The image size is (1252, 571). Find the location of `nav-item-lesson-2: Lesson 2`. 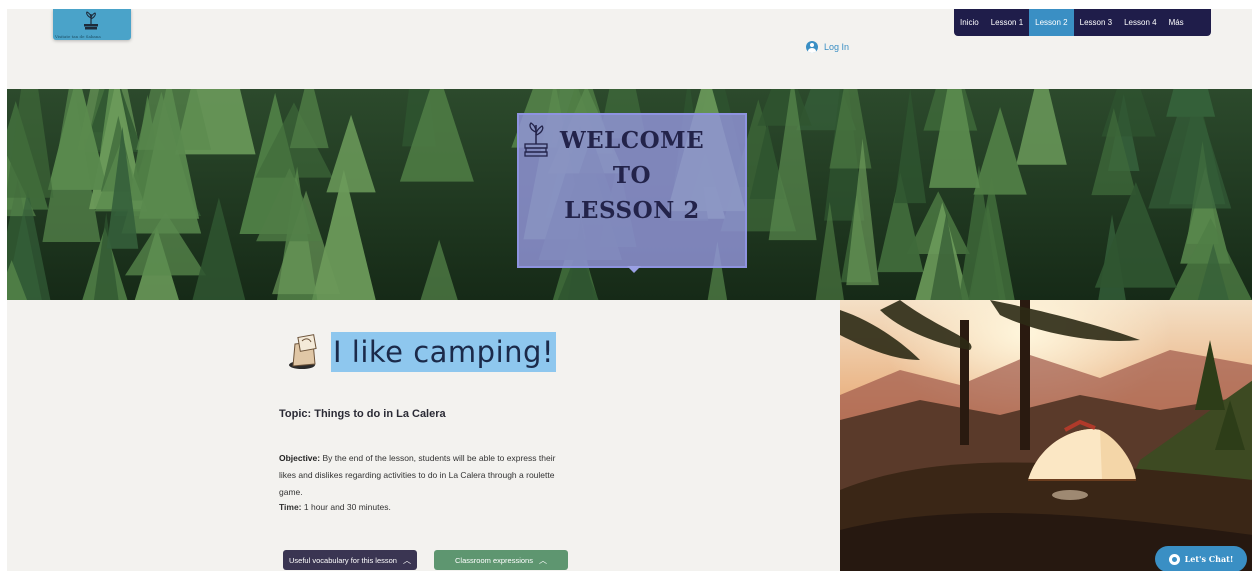

nav-item-lesson-2: Lesson 2 is located at coordinates (1051, 22).